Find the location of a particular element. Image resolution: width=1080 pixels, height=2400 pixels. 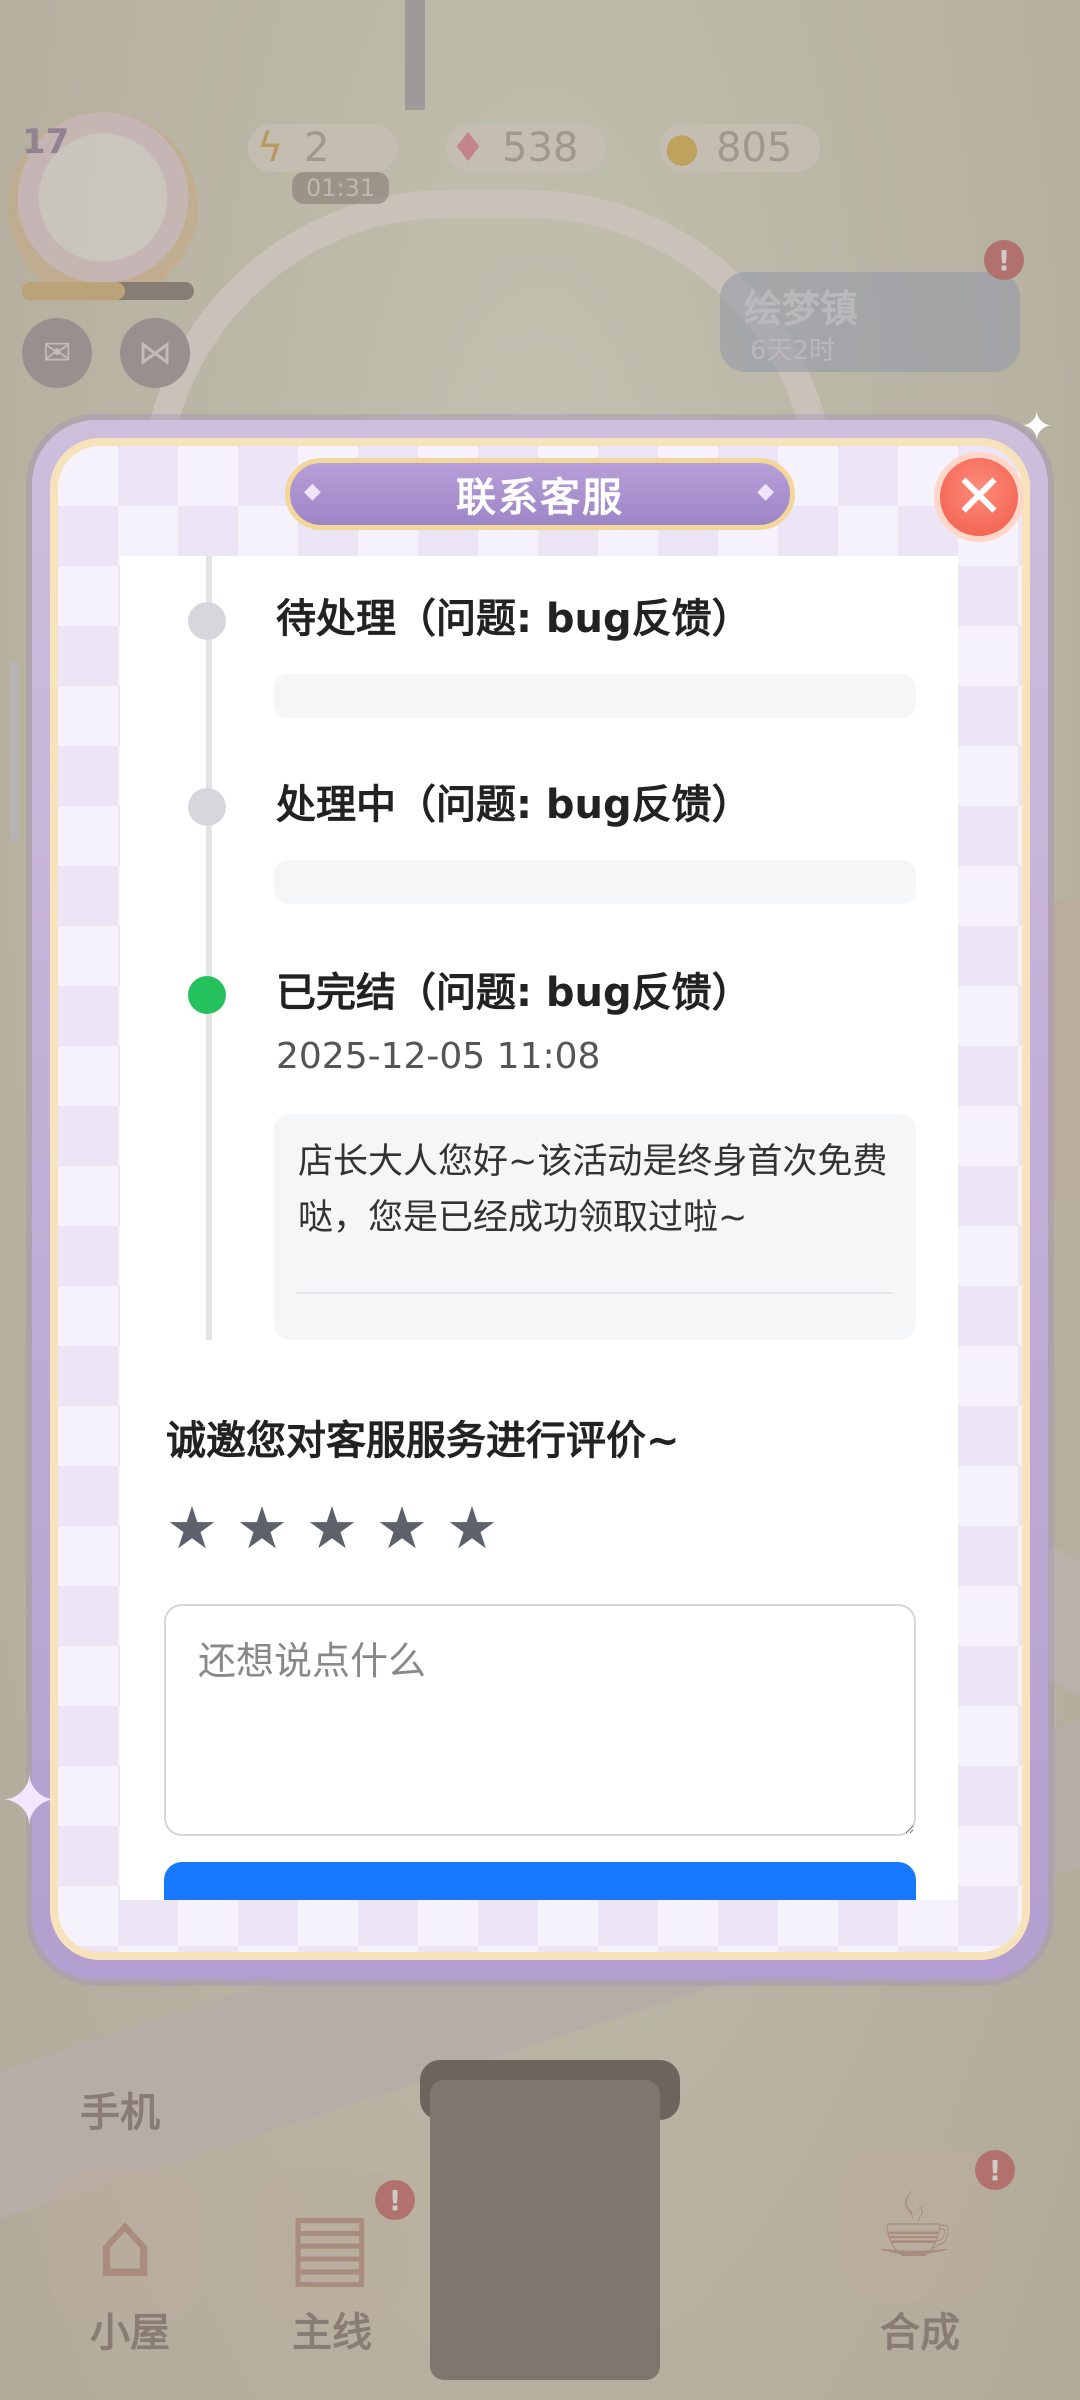

timeline-dot-processing is located at coordinates (207, 807).